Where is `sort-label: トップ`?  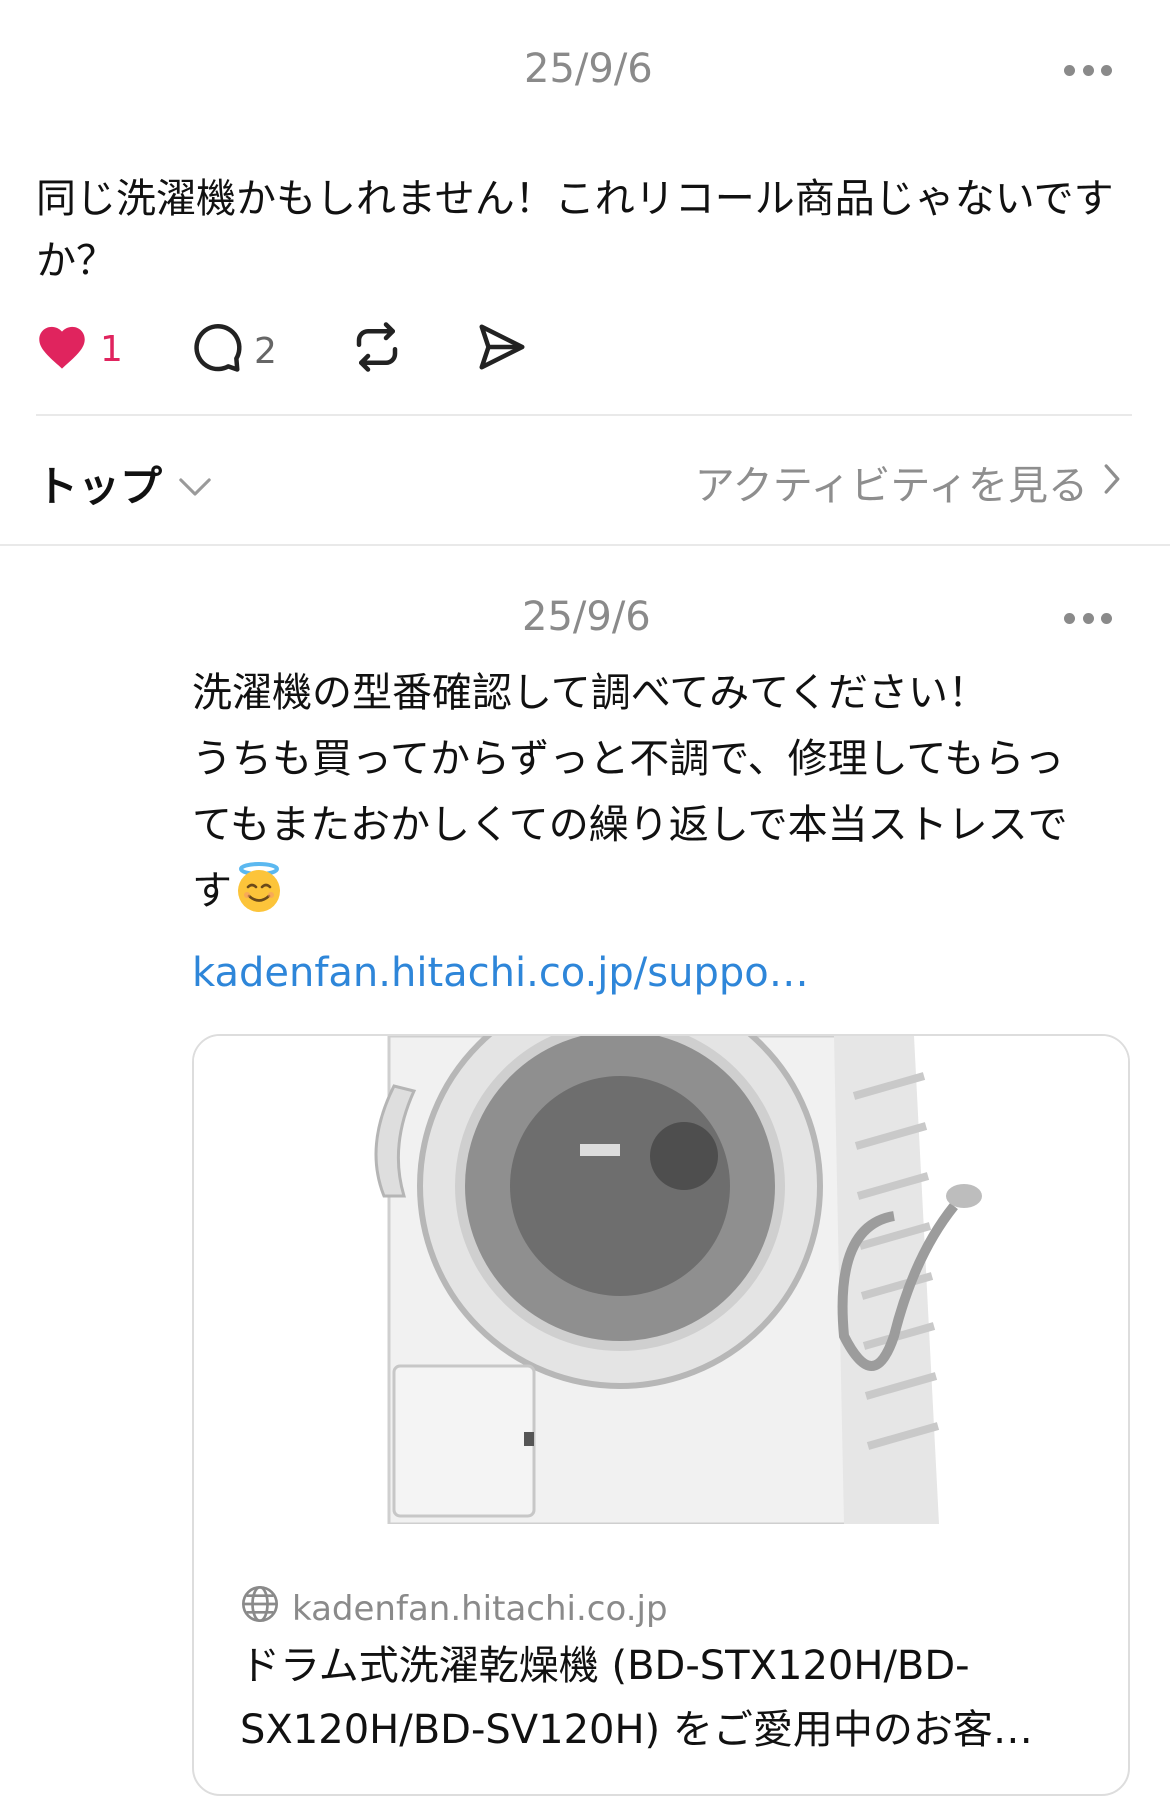
sort-label: トップ is located at coordinates (99, 486).